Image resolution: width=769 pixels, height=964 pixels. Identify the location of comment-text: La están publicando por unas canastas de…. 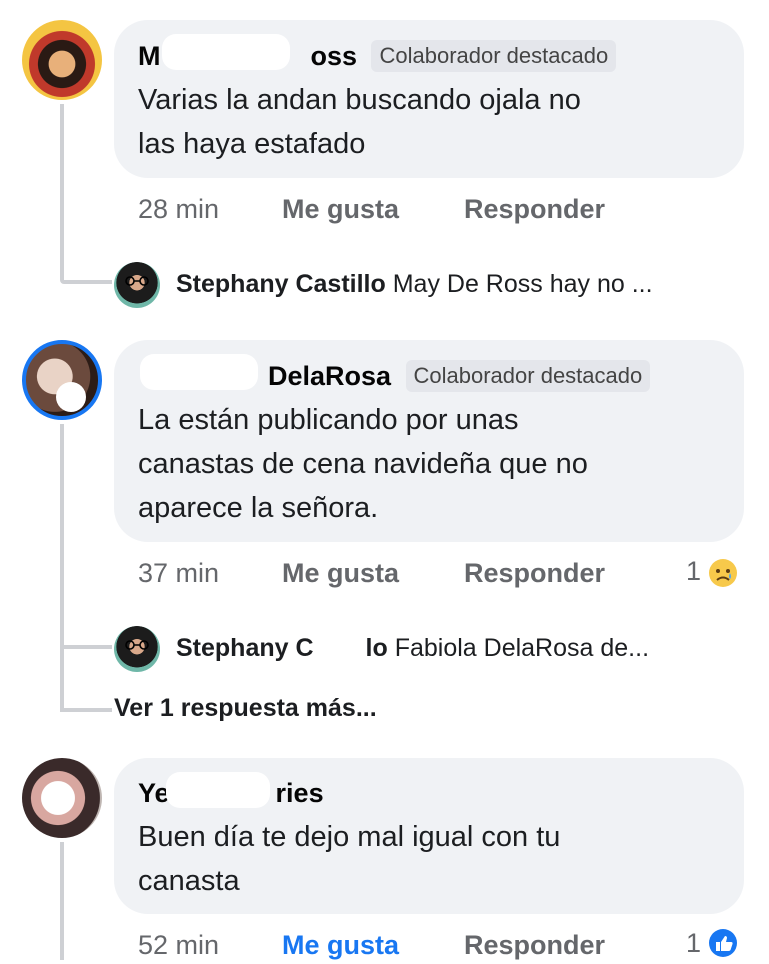
(363, 464).